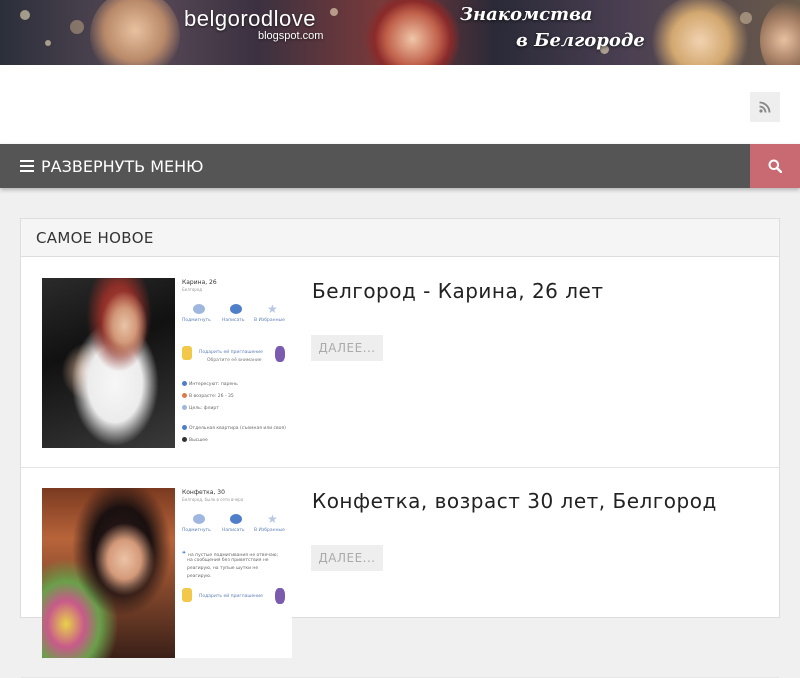 The image size is (800, 678). What do you see at coordinates (213, 499) in the screenshot?
I see `card-location: Белгород, было в сети вчера` at bounding box center [213, 499].